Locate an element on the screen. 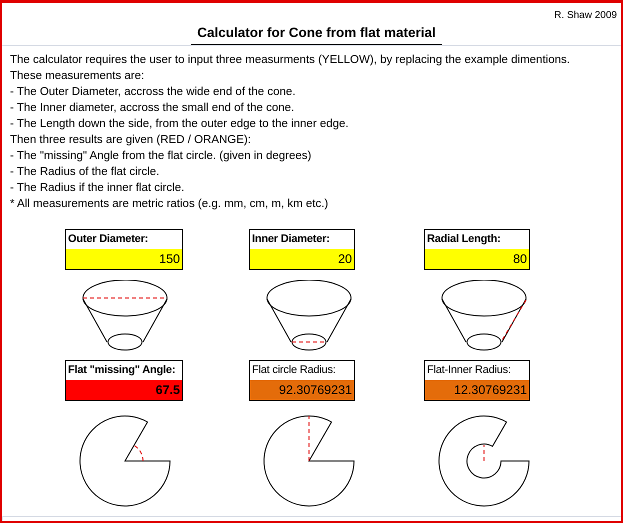 The height and width of the screenshot is (523, 623). description-line: Then three results are given (RED / ORANGE): is located at coordinates (131, 140).